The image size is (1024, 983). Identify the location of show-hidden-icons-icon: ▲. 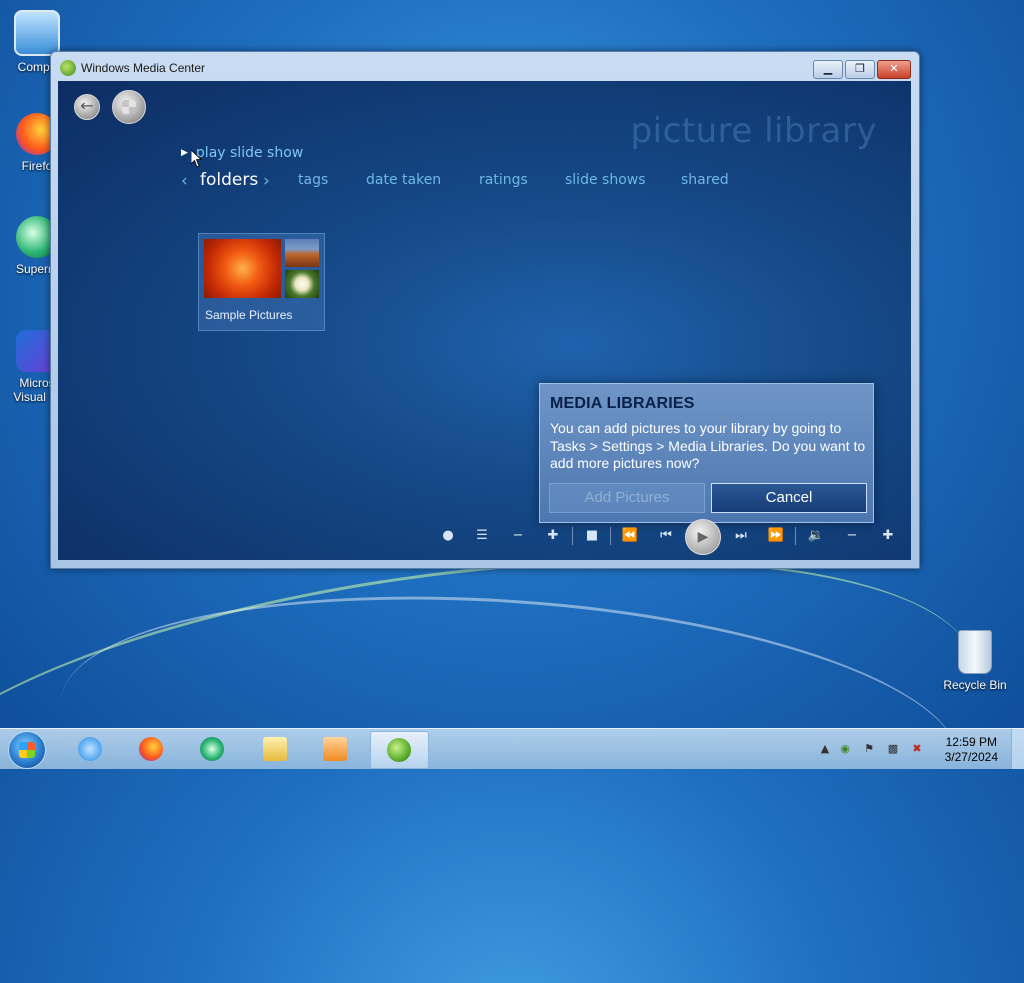
(825, 749).